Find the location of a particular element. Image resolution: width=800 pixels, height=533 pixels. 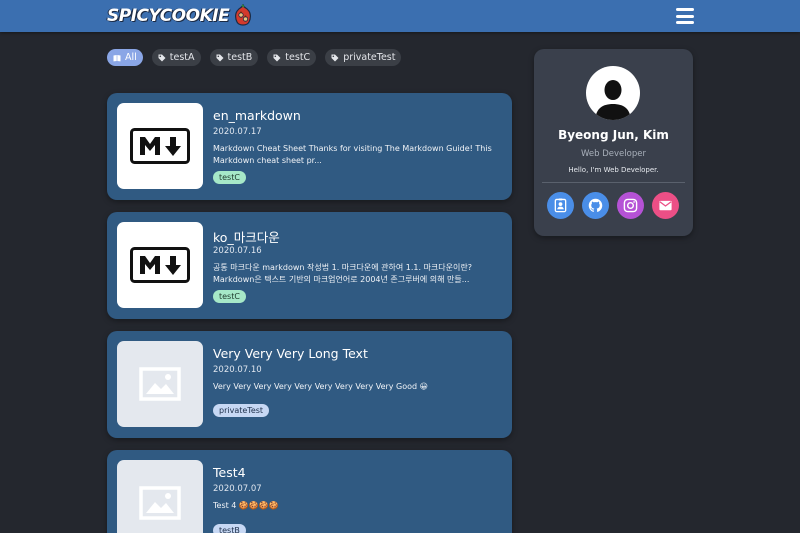

tag-filter-bar: All testA testB testC privateTest is located at coordinates (254, 57).